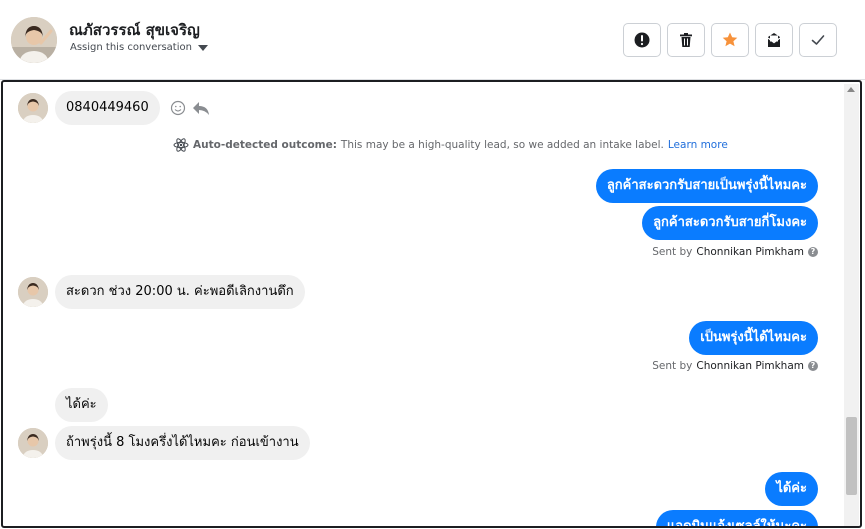 The image size is (865, 529). Describe the element at coordinates (265, 145) in the screenshot. I see `auto-detected-label: Auto-detected outcome:` at that location.